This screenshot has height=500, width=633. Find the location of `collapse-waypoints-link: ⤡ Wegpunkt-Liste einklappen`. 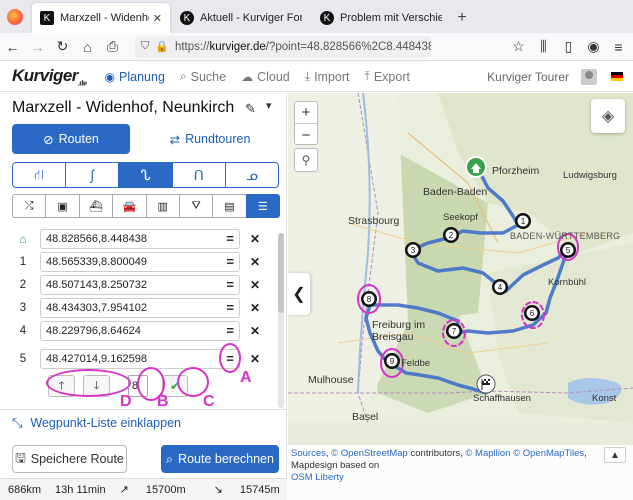

collapse-waypoints-link: ⤡ Wegpunkt-Liste einklappen is located at coordinates (96, 423).